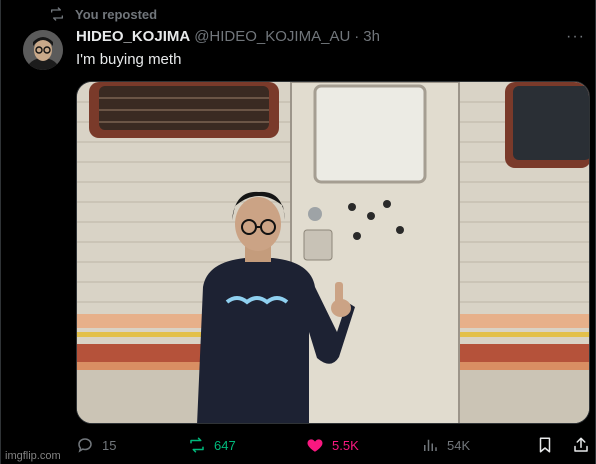 The width and height of the screenshot is (596, 464). I want to click on tweet-text: I'm buying meth, so click(129, 59).